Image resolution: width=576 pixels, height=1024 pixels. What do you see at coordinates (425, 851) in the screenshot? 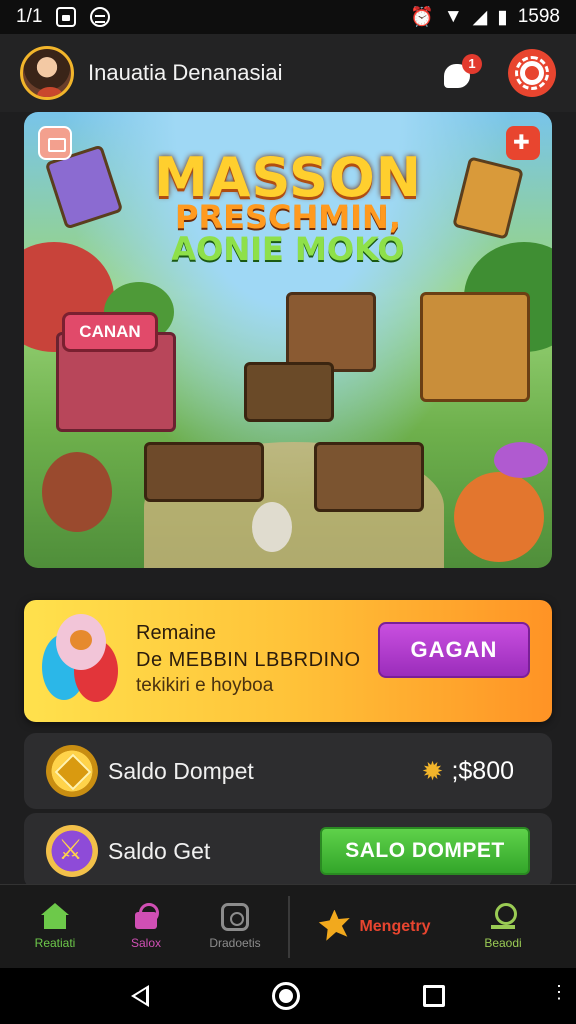
I see `wallet-button: SALO DOMPET` at bounding box center [425, 851].